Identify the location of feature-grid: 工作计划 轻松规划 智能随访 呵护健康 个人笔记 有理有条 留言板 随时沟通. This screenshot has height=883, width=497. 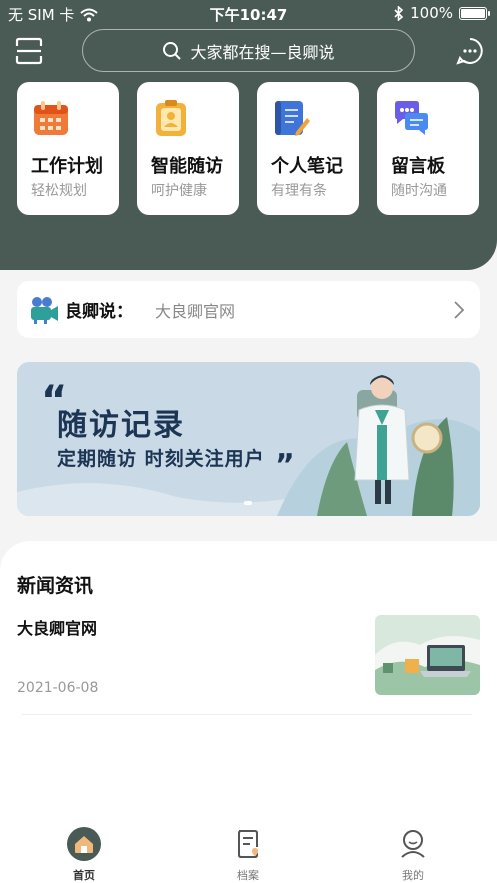
(248, 148).